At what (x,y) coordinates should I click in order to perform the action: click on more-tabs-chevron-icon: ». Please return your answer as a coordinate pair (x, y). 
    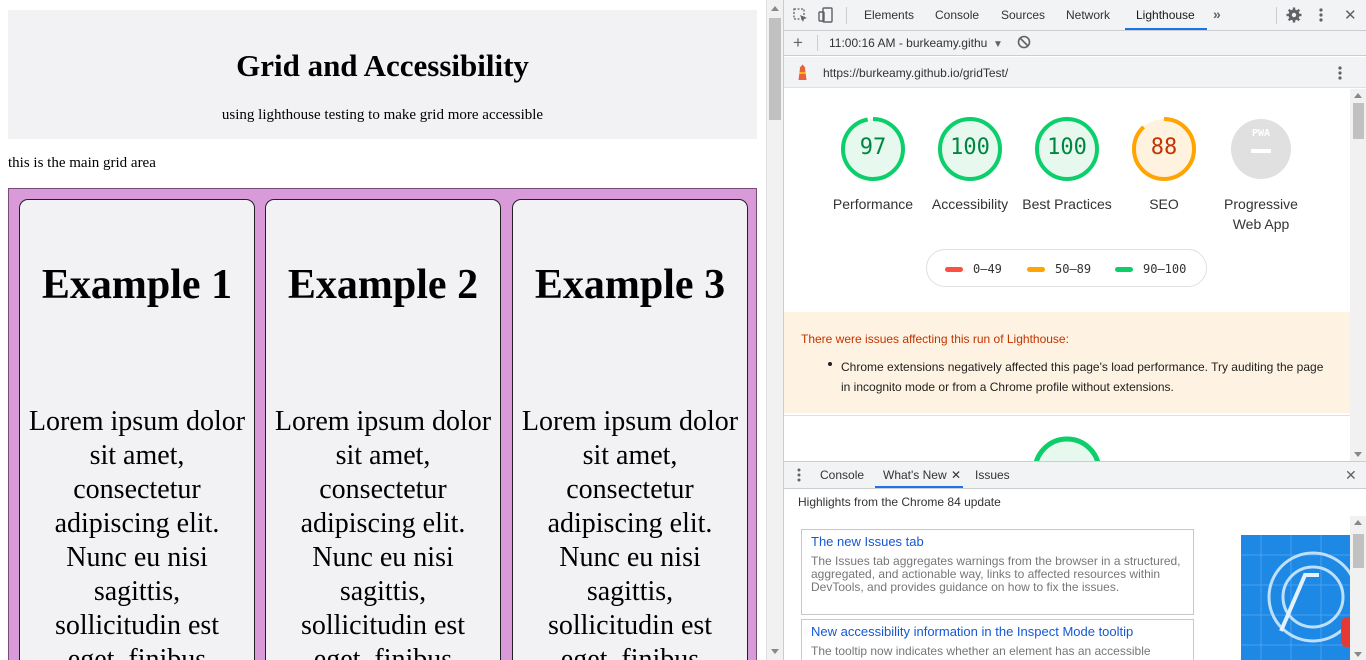
    Looking at the image, I should click on (1217, 14).